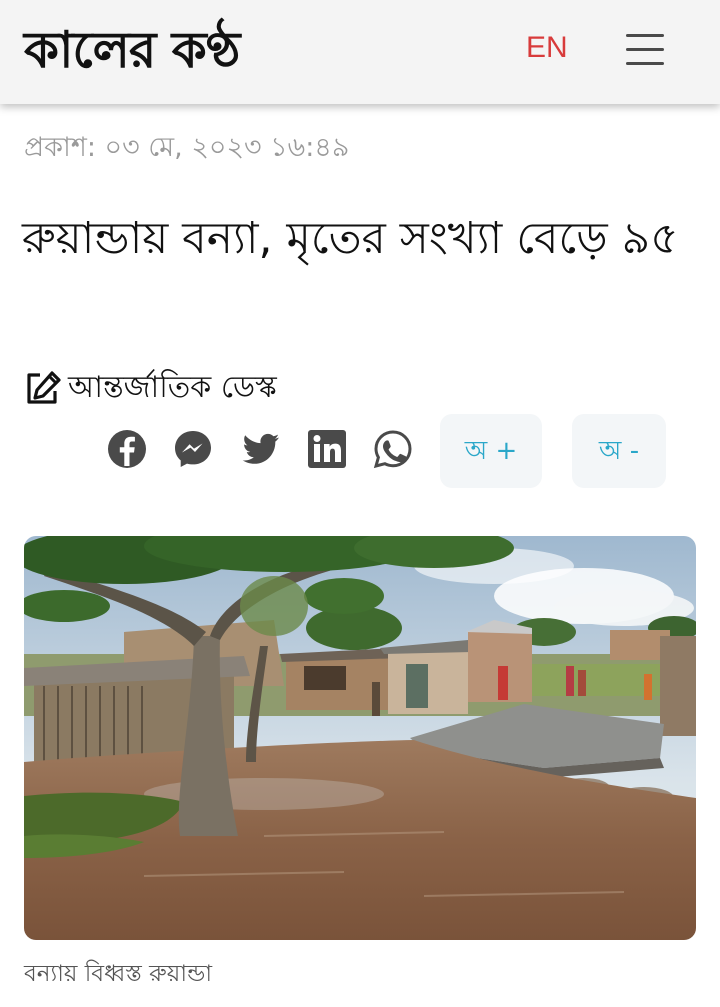 The height and width of the screenshot is (1007, 720). What do you see at coordinates (172, 388) in the screenshot?
I see `author-name: আন্তর্জাতিক ডেস্ক` at bounding box center [172, 388].